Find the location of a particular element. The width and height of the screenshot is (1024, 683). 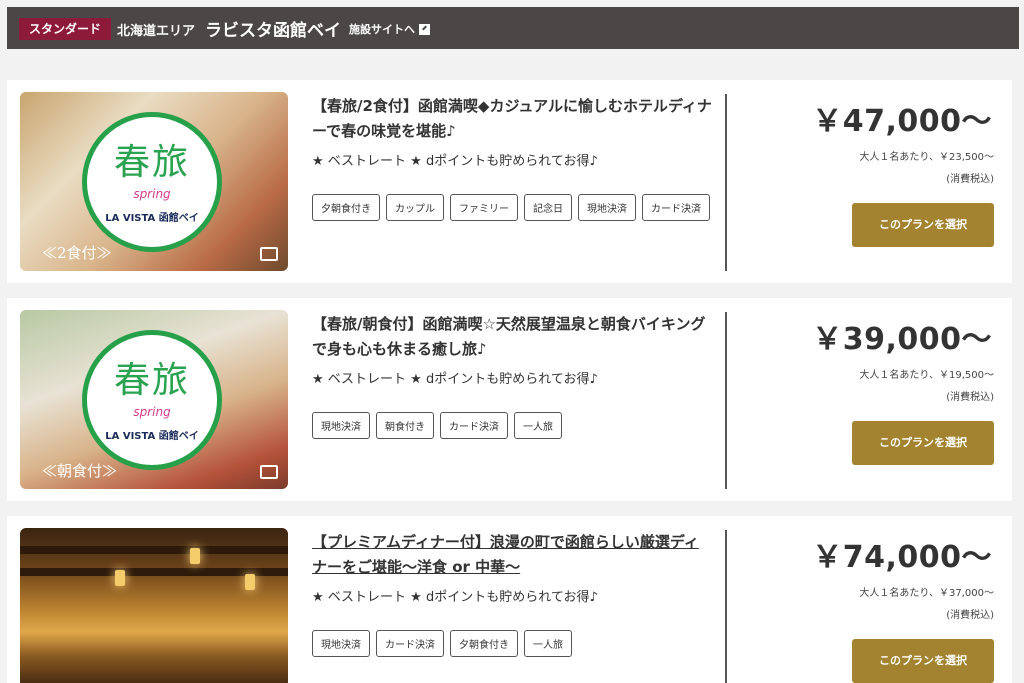

per-person-price: 大人１名あたり、￥23,500～ is located at coordinates (926, 157).